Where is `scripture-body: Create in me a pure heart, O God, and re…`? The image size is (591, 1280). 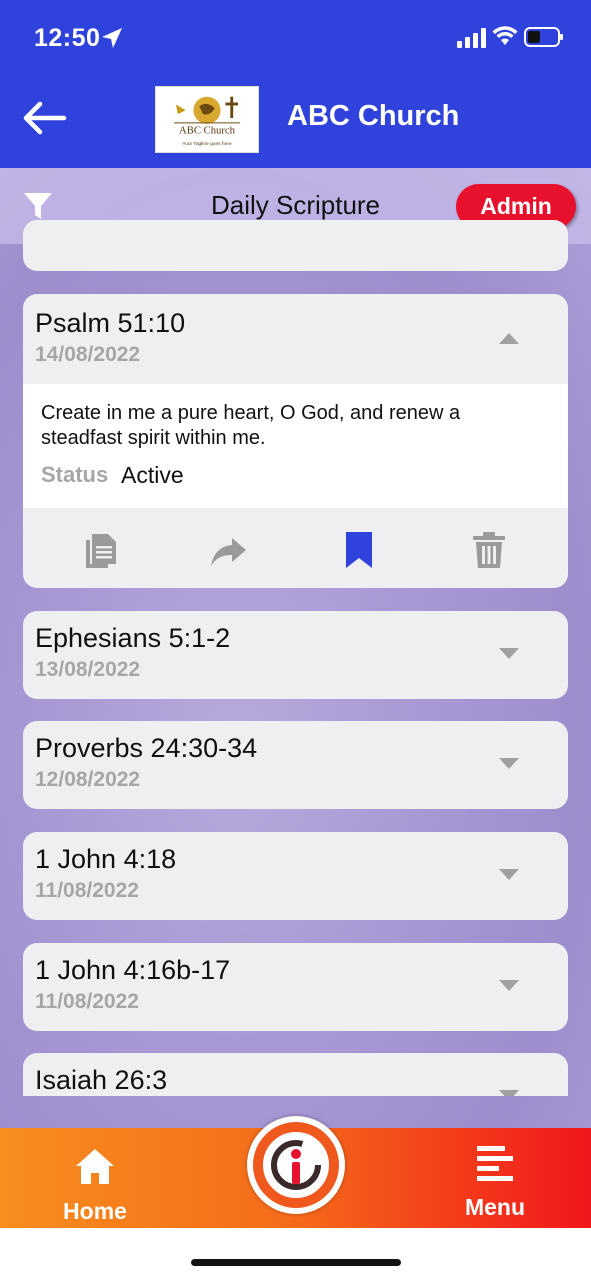
scripture-body: Create in me a pure heart, O God, and re… is located at coordinates (295, 446).